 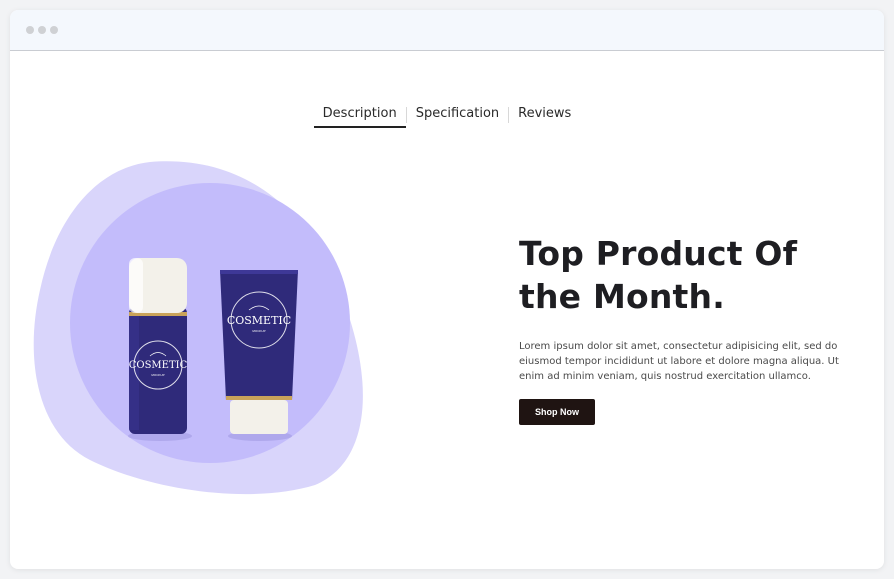 What do you see at coordinates (160, 349) in the screenshot?
I see `bottle-product: COSMETIC MOCKUP` at bounding box center [160, 349].